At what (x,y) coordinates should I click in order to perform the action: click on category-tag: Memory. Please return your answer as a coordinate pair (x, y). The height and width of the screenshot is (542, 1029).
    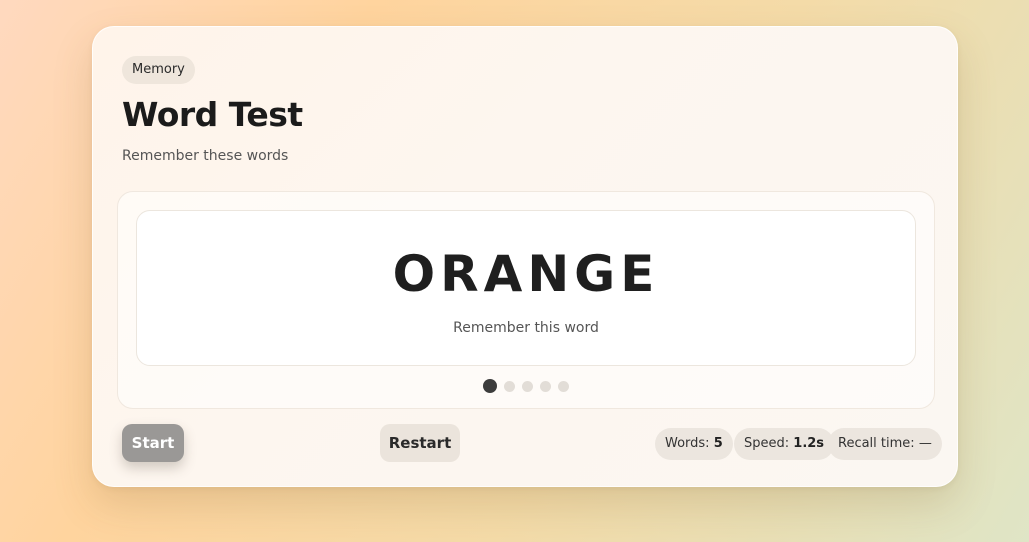
    Looking at the image, I should click on (158, 70).